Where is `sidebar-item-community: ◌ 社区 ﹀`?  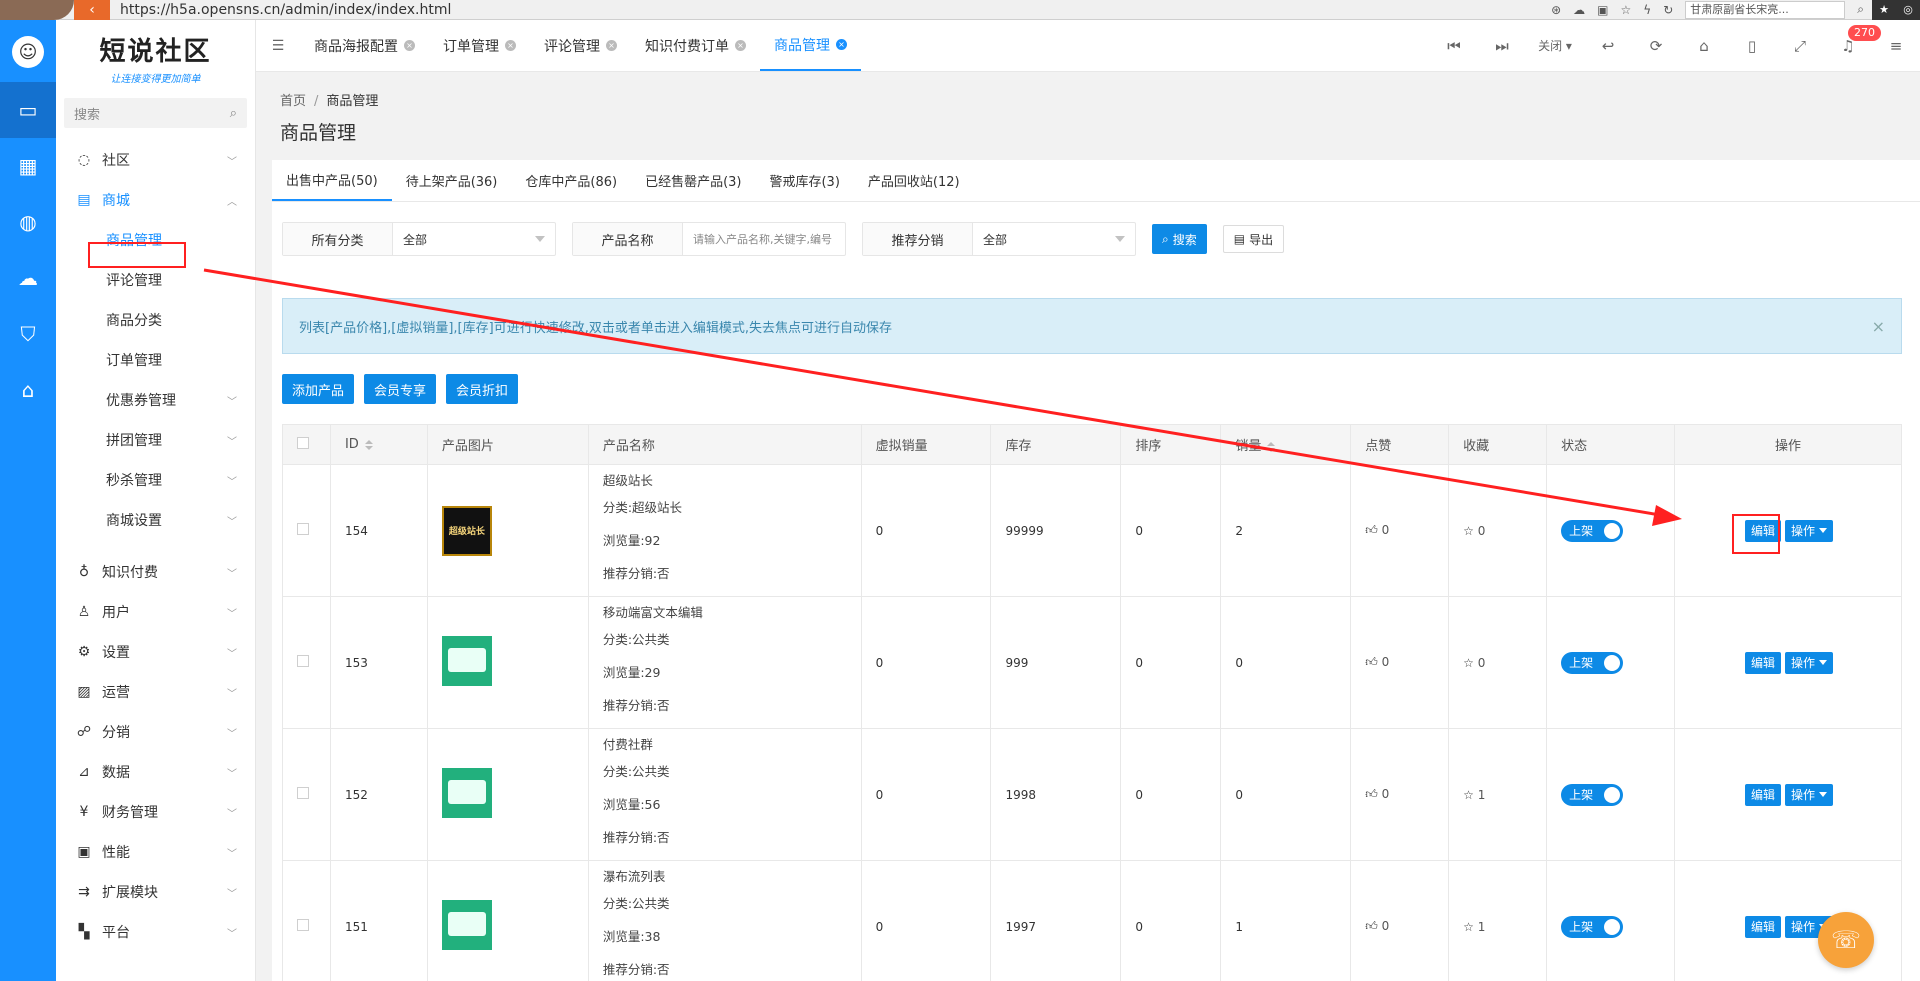 sidebar-item-community: ◌ 社区 ﹀ is located at coordinates (155, 160).